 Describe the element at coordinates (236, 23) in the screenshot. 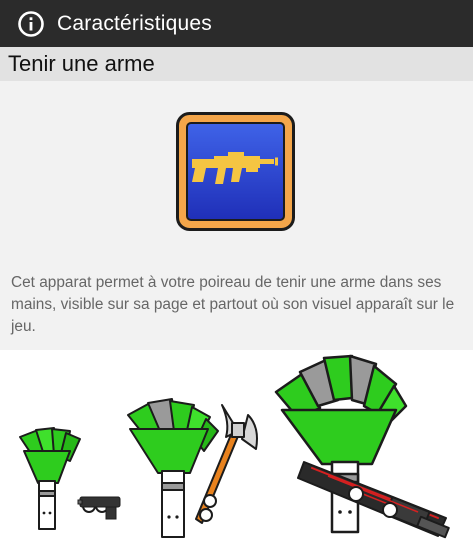

I see `app-header: Caractéristiques` at that location.